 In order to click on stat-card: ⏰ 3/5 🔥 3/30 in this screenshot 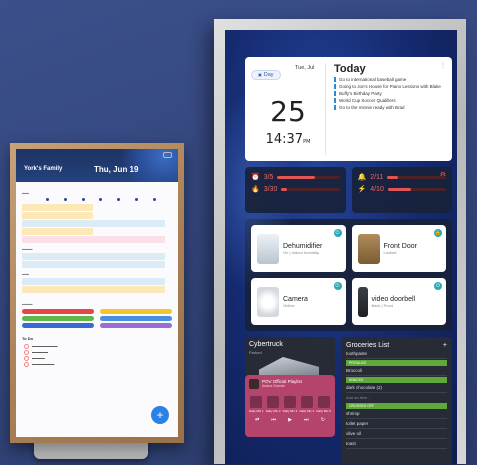, I will do `click(295, 190)`.